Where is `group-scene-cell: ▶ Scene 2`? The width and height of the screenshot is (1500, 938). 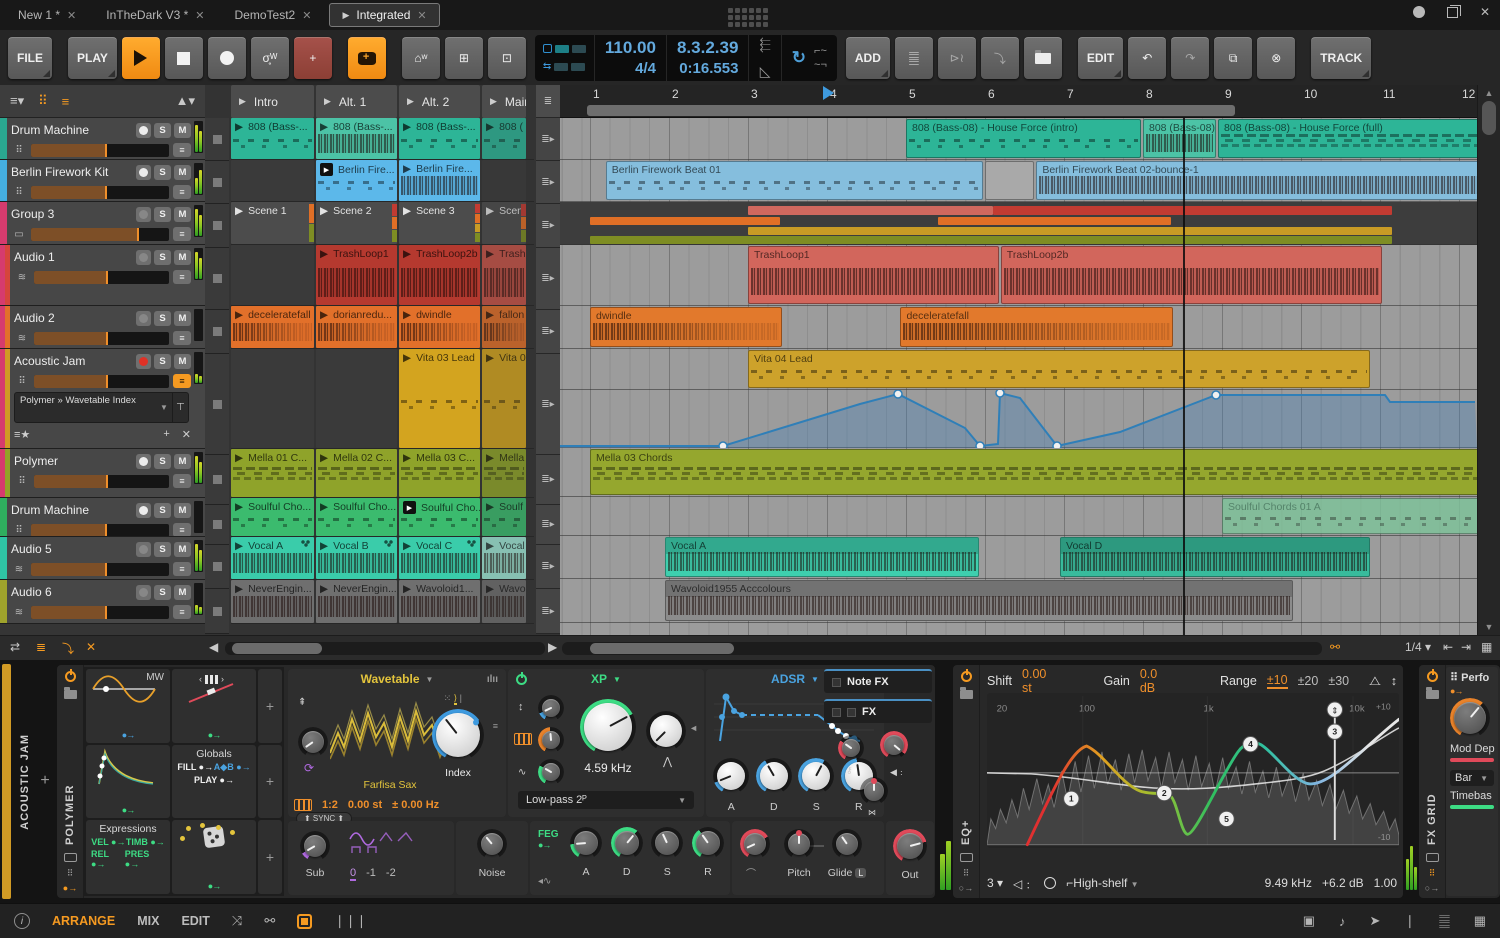
group-scene-cell: ▶ Scene 2 is located at coordinates (356, 223).